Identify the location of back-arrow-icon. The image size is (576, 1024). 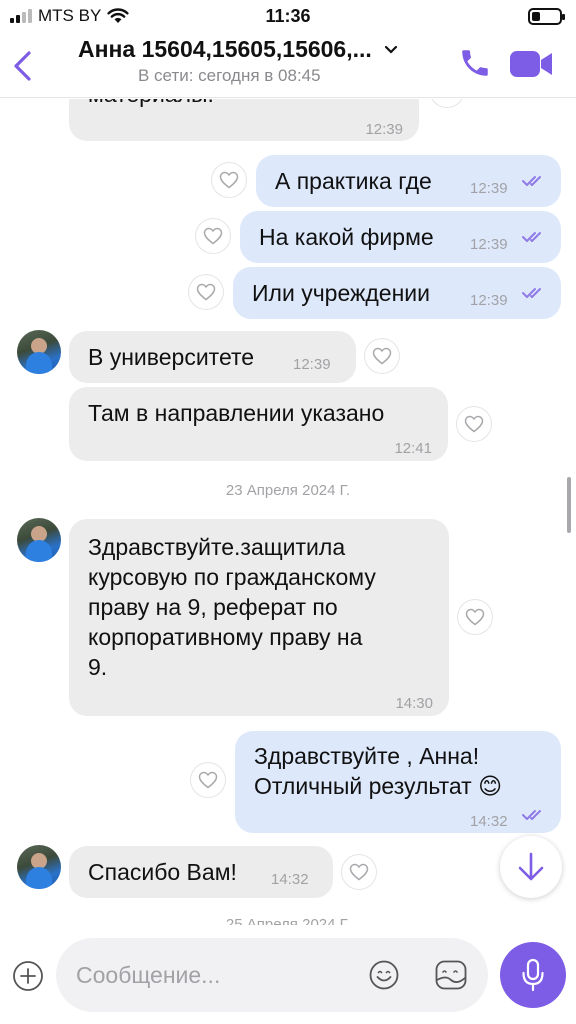
(23, 66).